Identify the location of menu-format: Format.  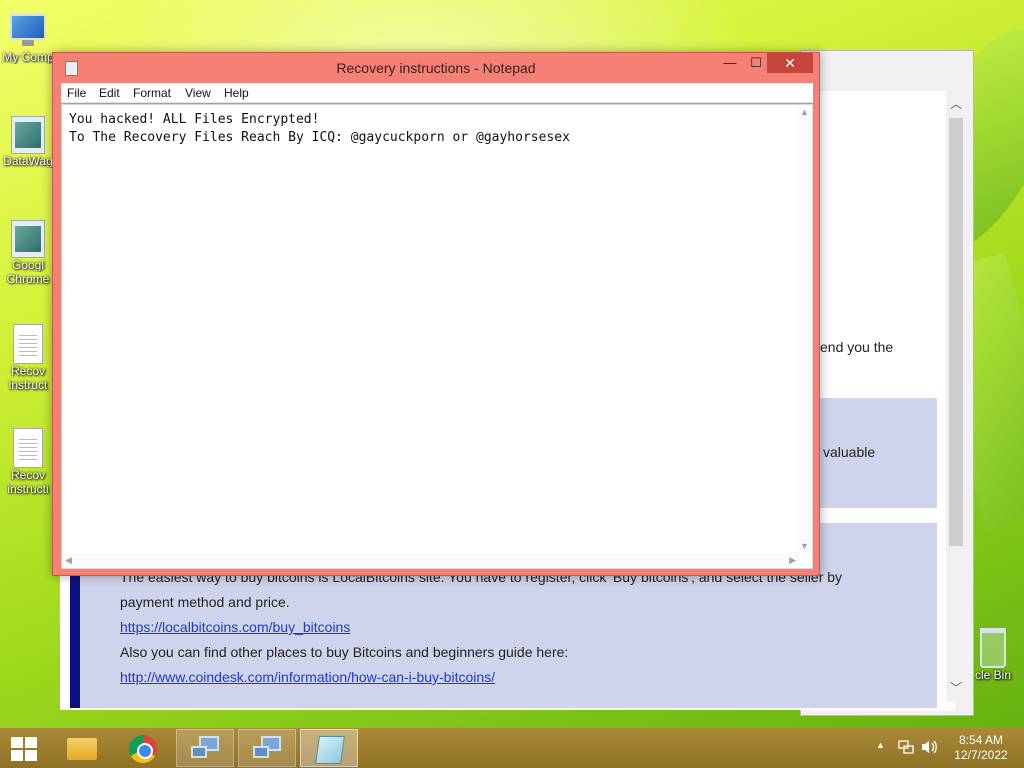
(152, 93).